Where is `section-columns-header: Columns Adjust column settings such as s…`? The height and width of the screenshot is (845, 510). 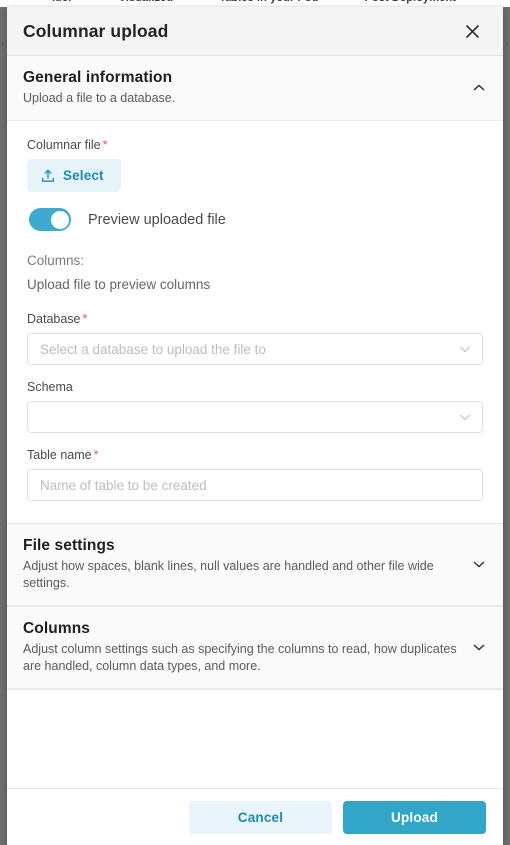
section-columns-header: Columns Adjust column settings such as s… is located at coordinates (255, 648).